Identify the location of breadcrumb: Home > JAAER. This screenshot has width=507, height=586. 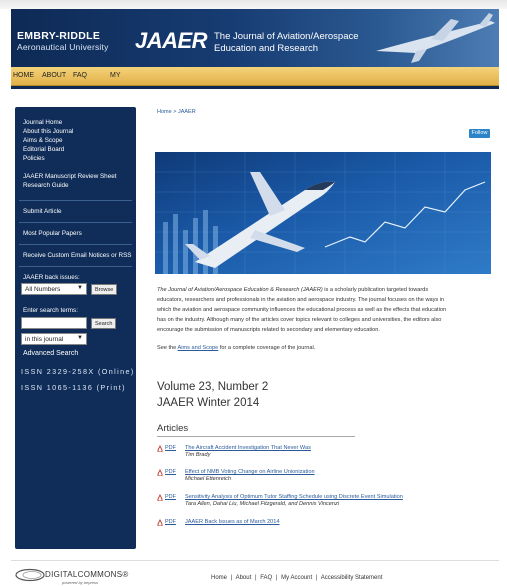
(176, 112).